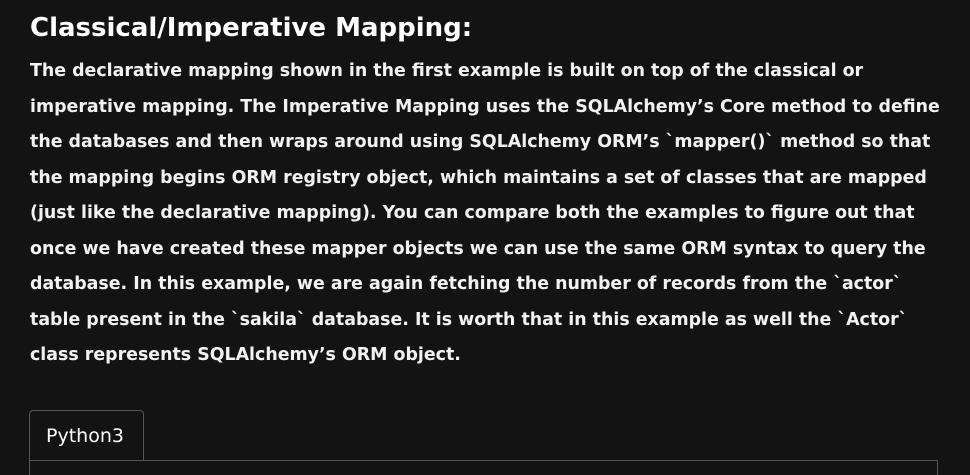 This screenshot has width=970, height=475. Describe the element at coordinates (86, 435) in the screenshot. I see `tab-python3: Python3` at that location.